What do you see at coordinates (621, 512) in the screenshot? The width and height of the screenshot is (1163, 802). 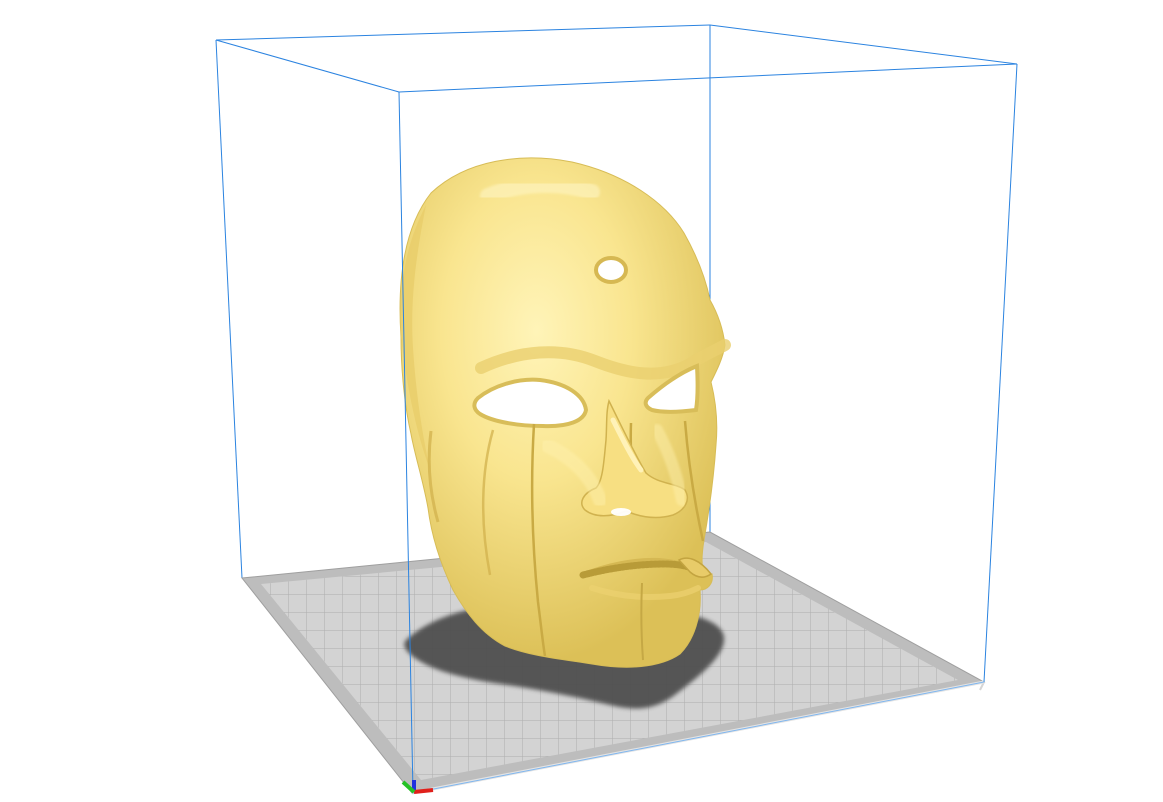 I see `nostril-left` at bounding box center [621, 512].